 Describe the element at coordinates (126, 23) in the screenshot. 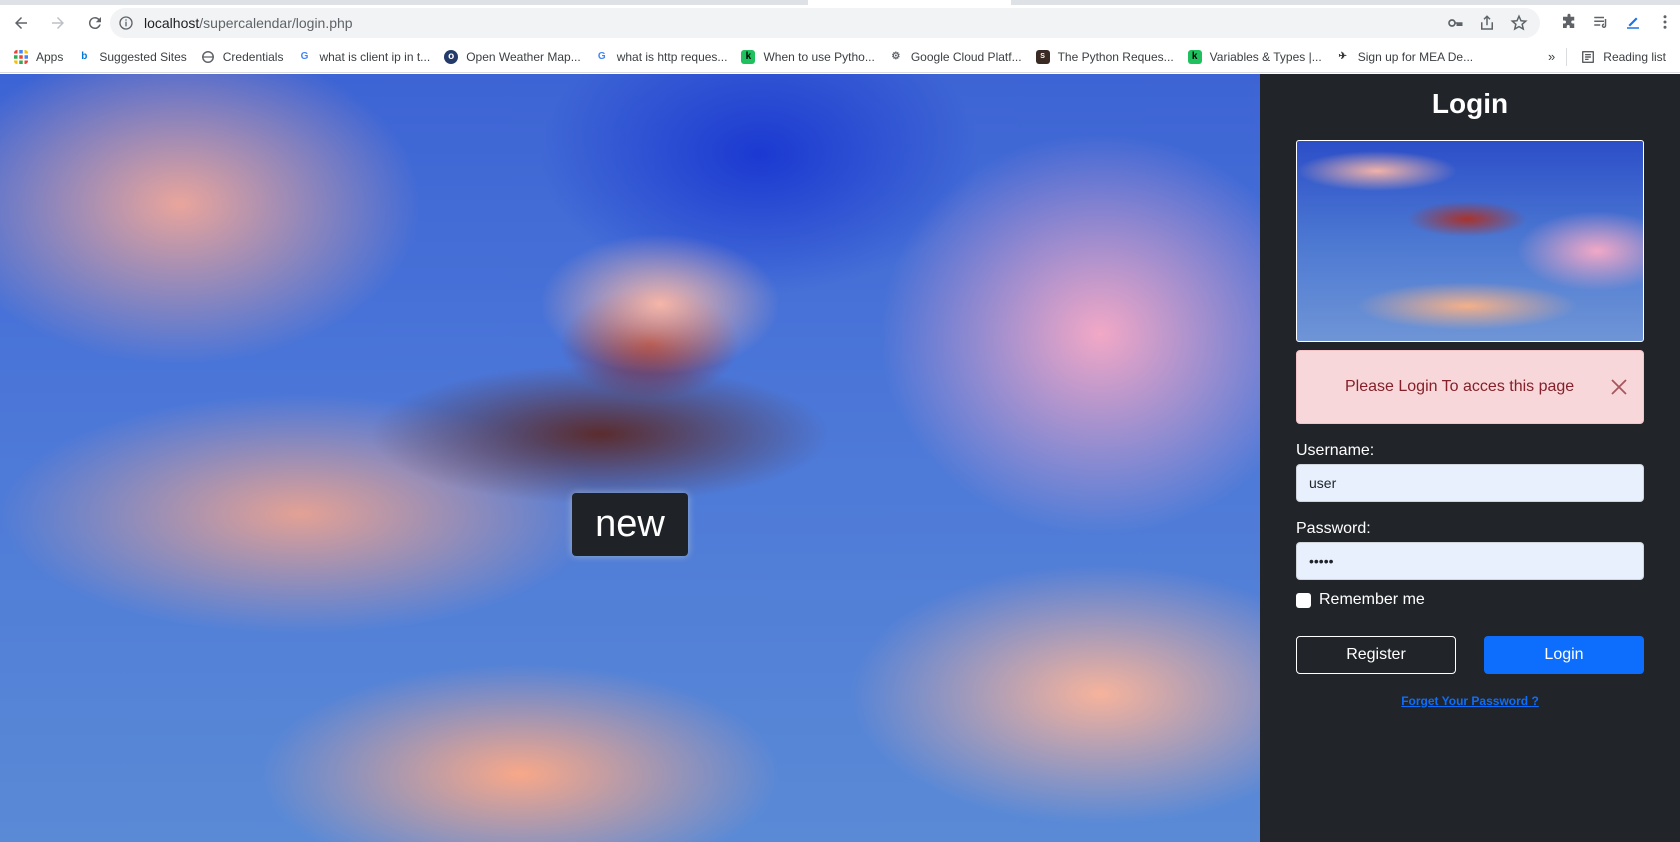

I see `site-info-icon` at that location.